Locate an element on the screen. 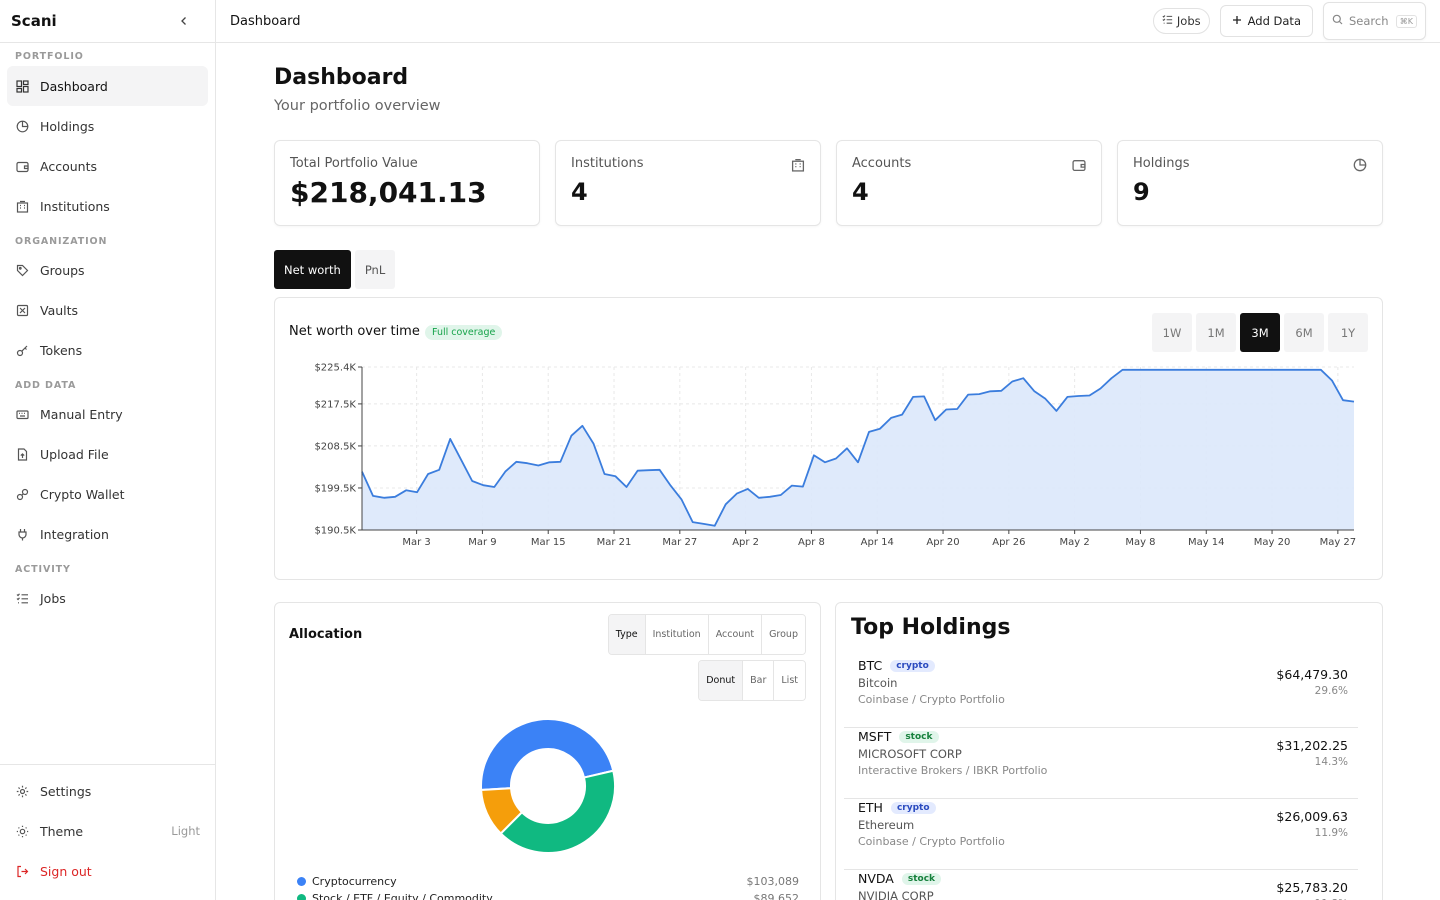  x-tick-label: Mar 27 is located at coordinates (679, 542).